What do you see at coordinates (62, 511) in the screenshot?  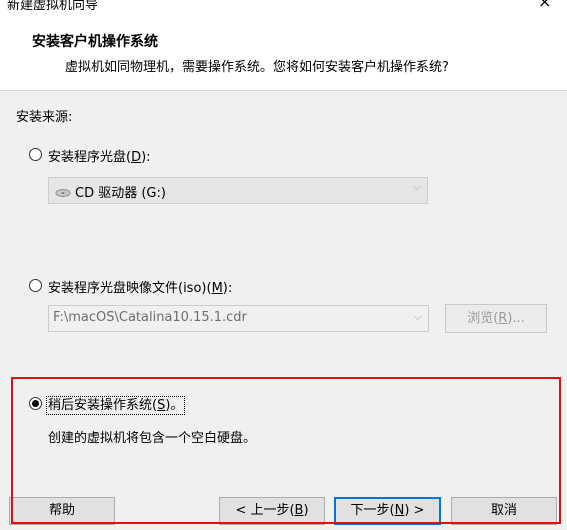 I see `help-button: 帮助` at bounding box center [62, 511].